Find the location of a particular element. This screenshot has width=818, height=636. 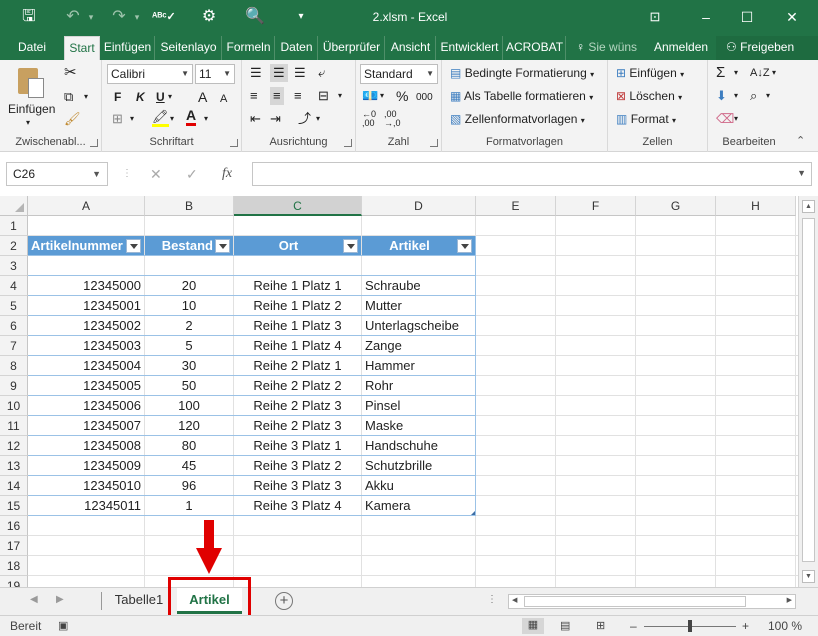

fill-color-icon: 🖍 is located at coordinates (160, 118).